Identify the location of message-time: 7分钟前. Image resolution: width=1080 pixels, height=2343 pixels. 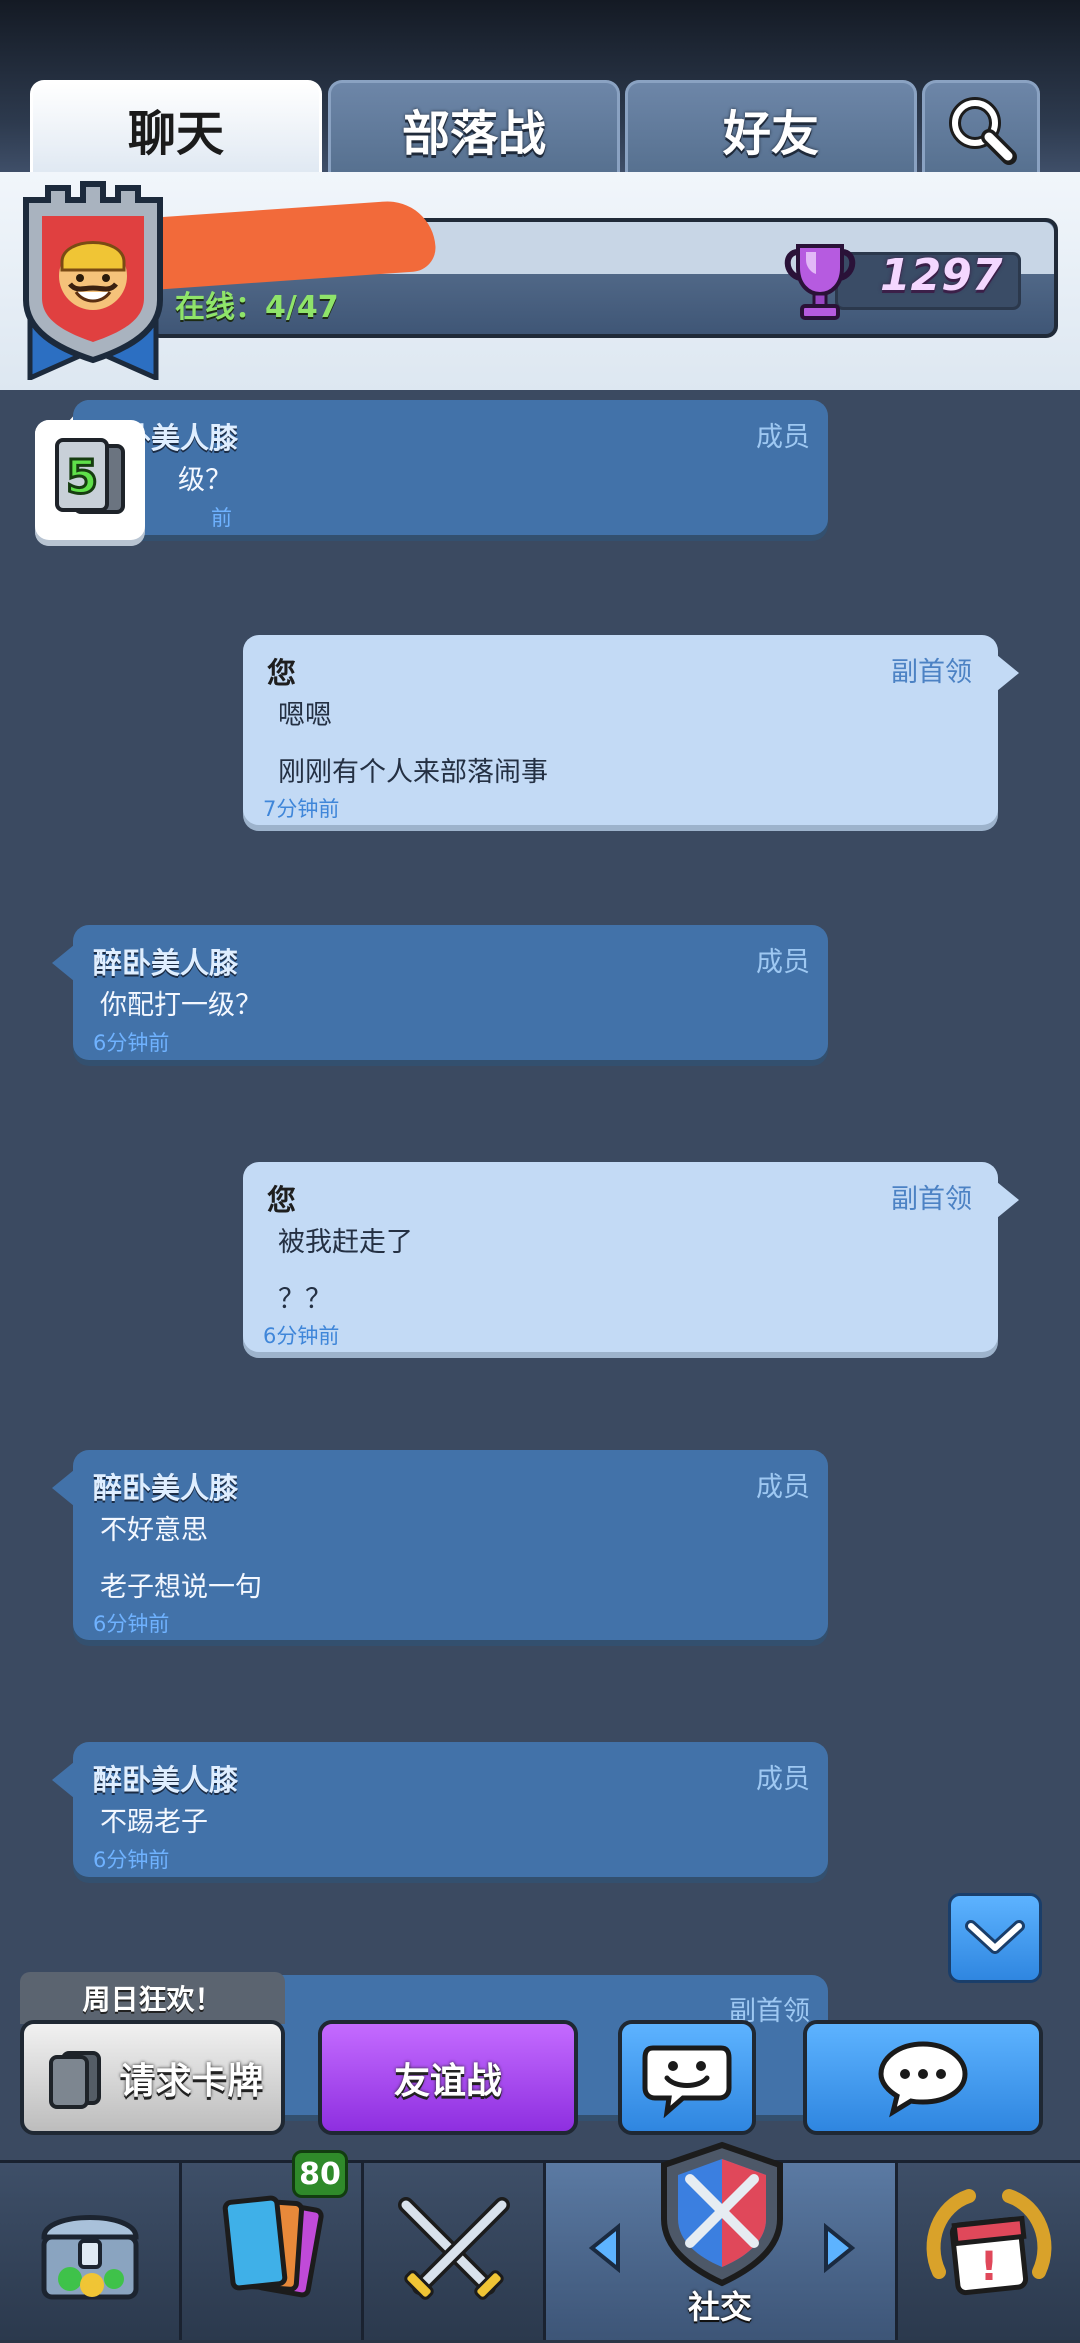
(301, 809).